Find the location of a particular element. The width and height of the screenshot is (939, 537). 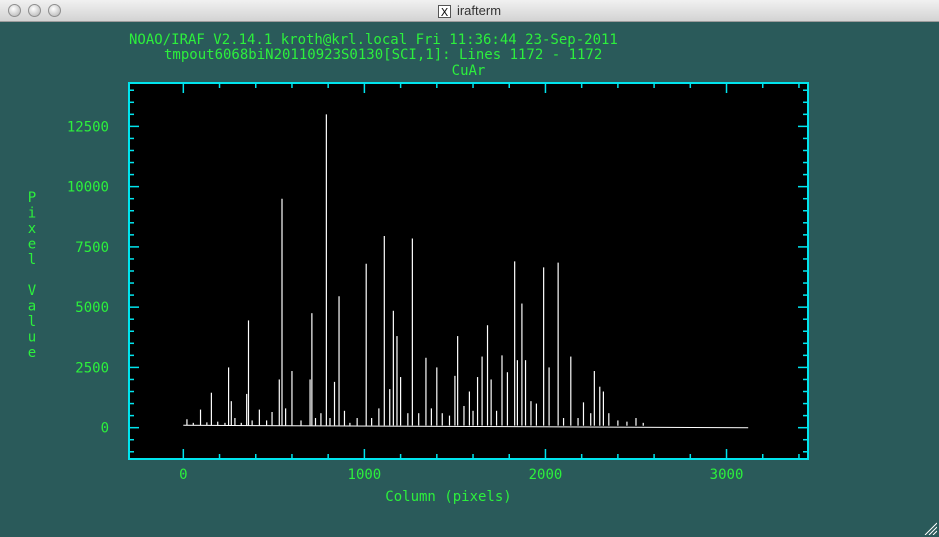

chart-title: CuAr is located at coordinates (469, 71).